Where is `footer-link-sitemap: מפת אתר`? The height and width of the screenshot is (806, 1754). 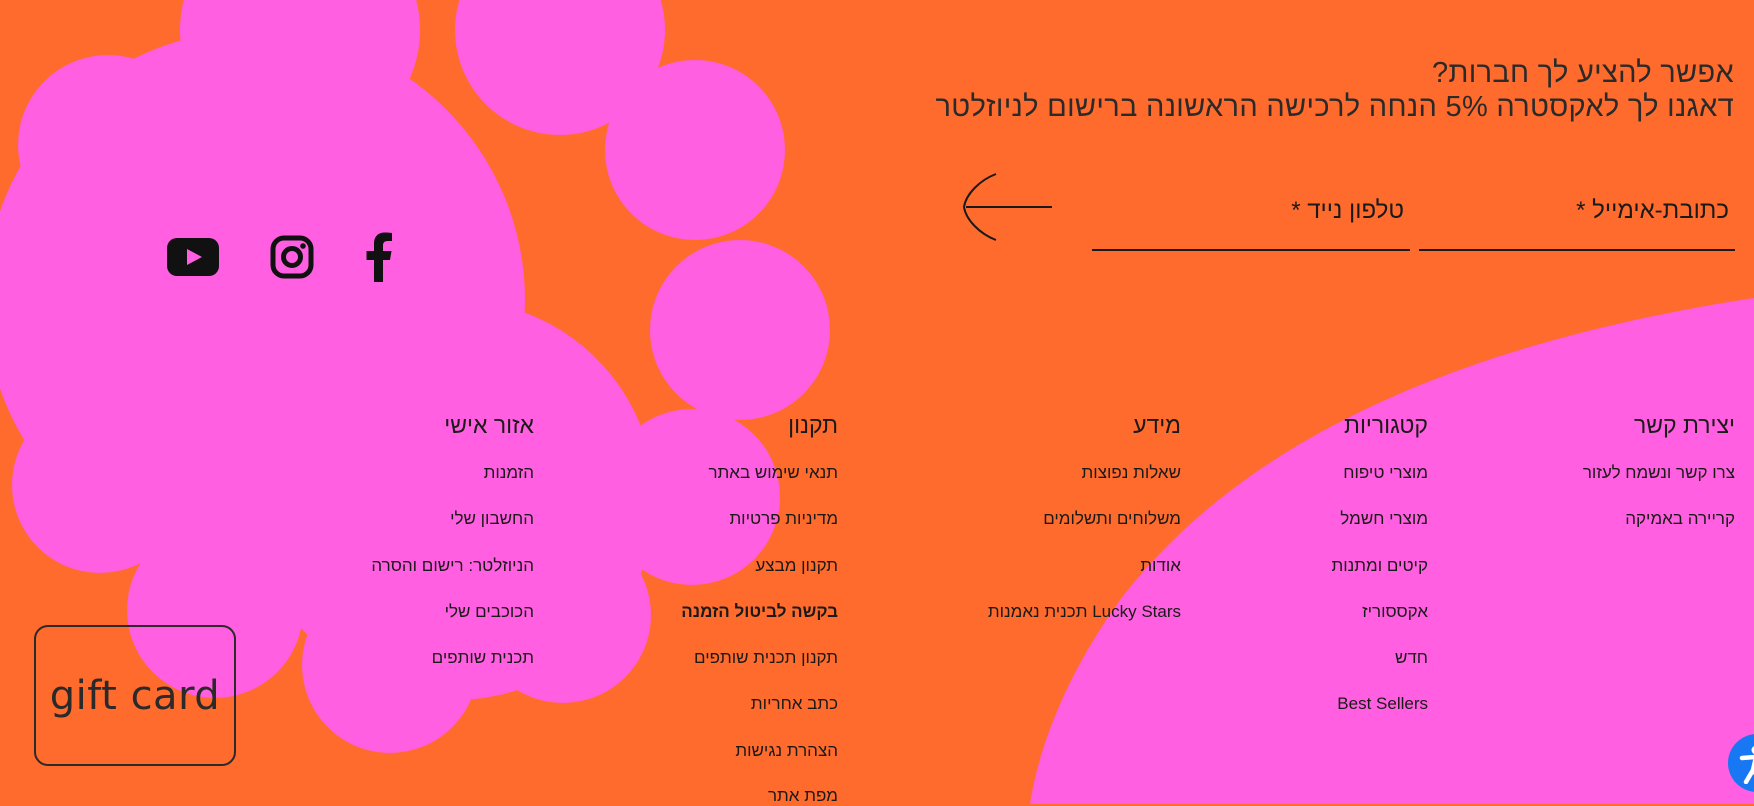 footer-link-sitemap: מפת אתר is located at coordinates (803, 795).